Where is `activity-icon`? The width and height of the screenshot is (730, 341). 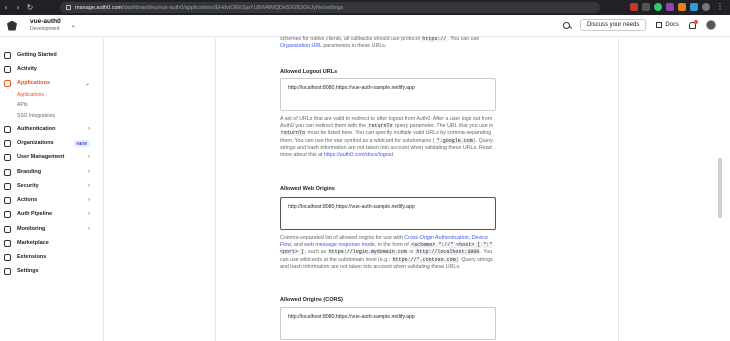 activity-icon is located at coordinates (7, 69).